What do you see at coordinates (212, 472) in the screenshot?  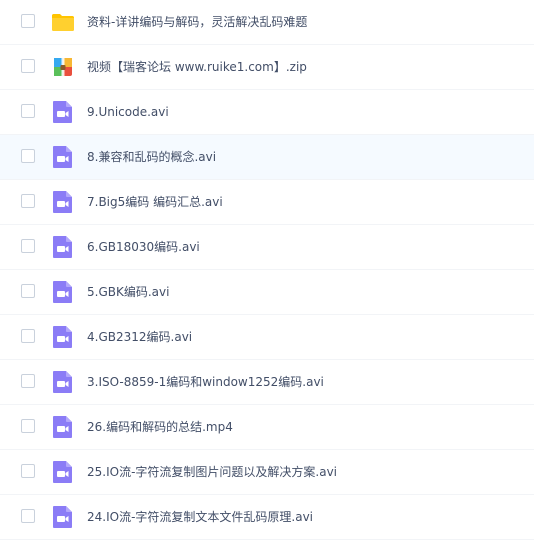 I see `file-name: 25.IO流-字符流复制图片问题以及解决方案.avi` at bounding box center [212, 472].